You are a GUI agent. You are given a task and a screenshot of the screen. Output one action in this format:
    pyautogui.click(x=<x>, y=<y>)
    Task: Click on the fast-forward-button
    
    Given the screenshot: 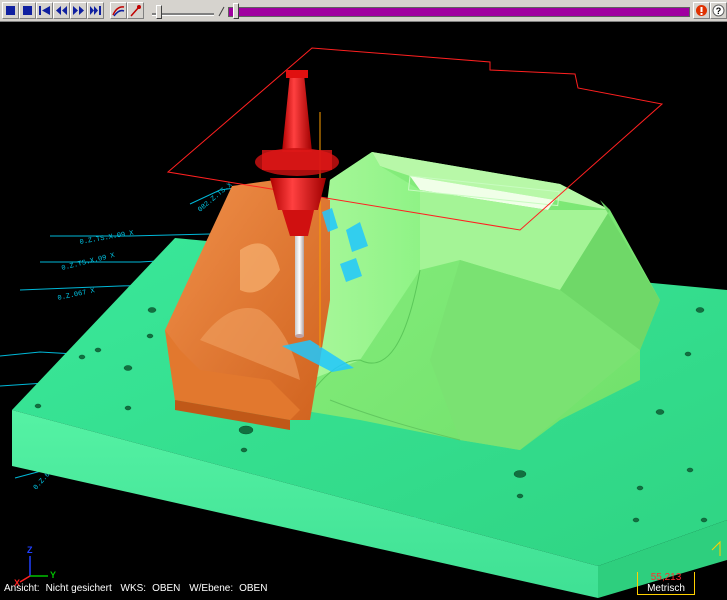 What is the action you would take?
    pyautogui.click(x=95, y=10)
    